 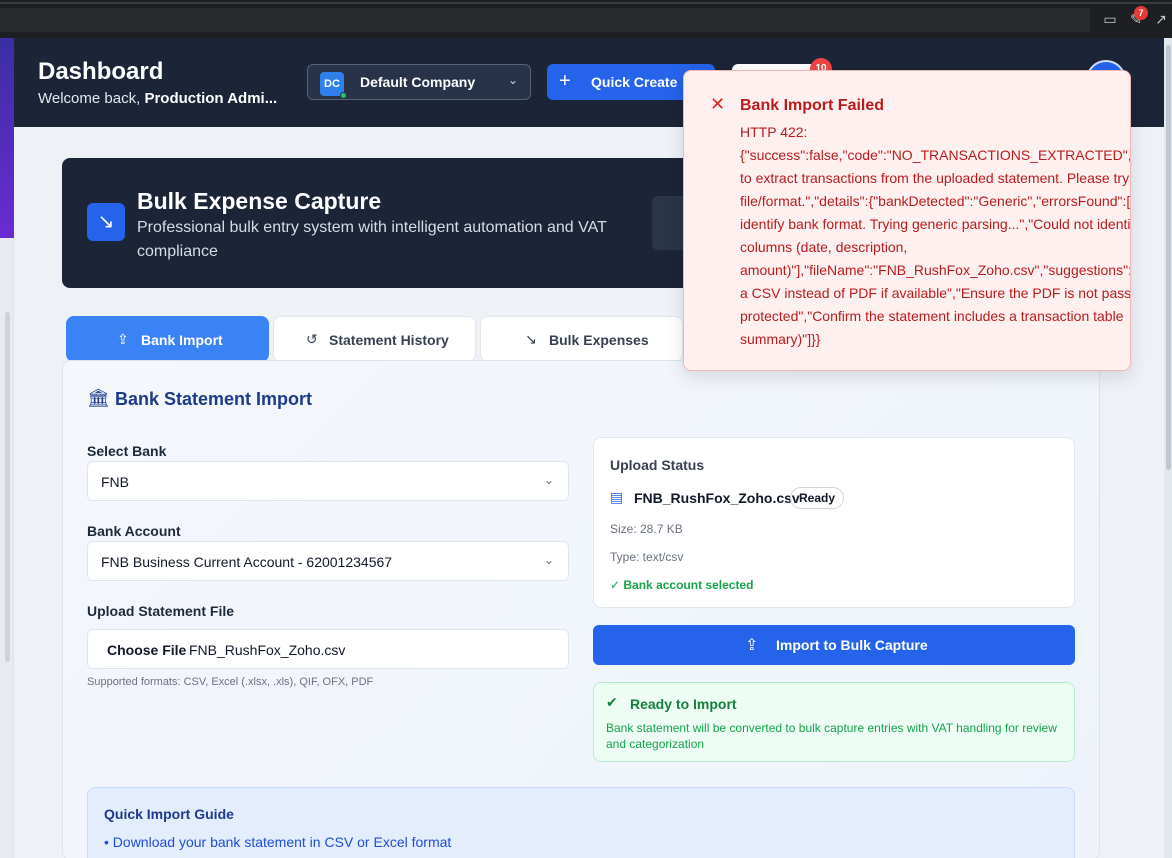 What do you see at coordinates (634, 82) in the screenshot?
I see `quick-create-label: Quick Create` at bounding box center [634, 82].